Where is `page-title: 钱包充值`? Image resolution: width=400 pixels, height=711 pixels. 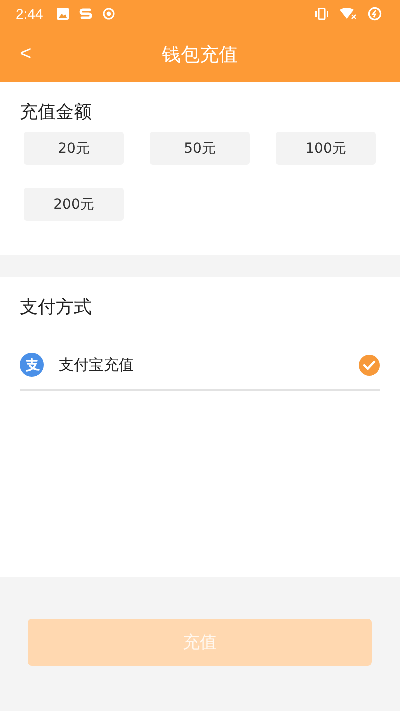 page-title: 钱包充值 is located at coordinates (200, 55).